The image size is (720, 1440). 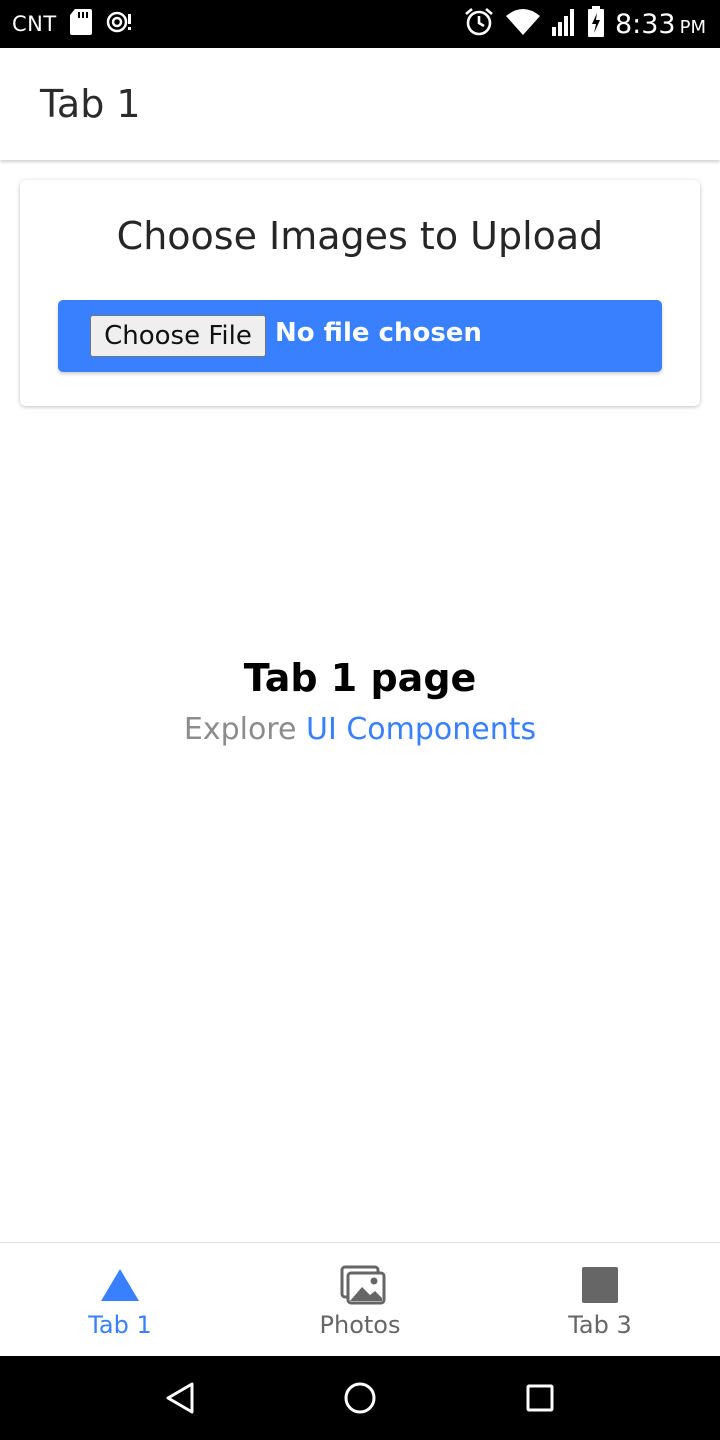 I want to click on system-nav-bar, so click(x=360, y=1398).